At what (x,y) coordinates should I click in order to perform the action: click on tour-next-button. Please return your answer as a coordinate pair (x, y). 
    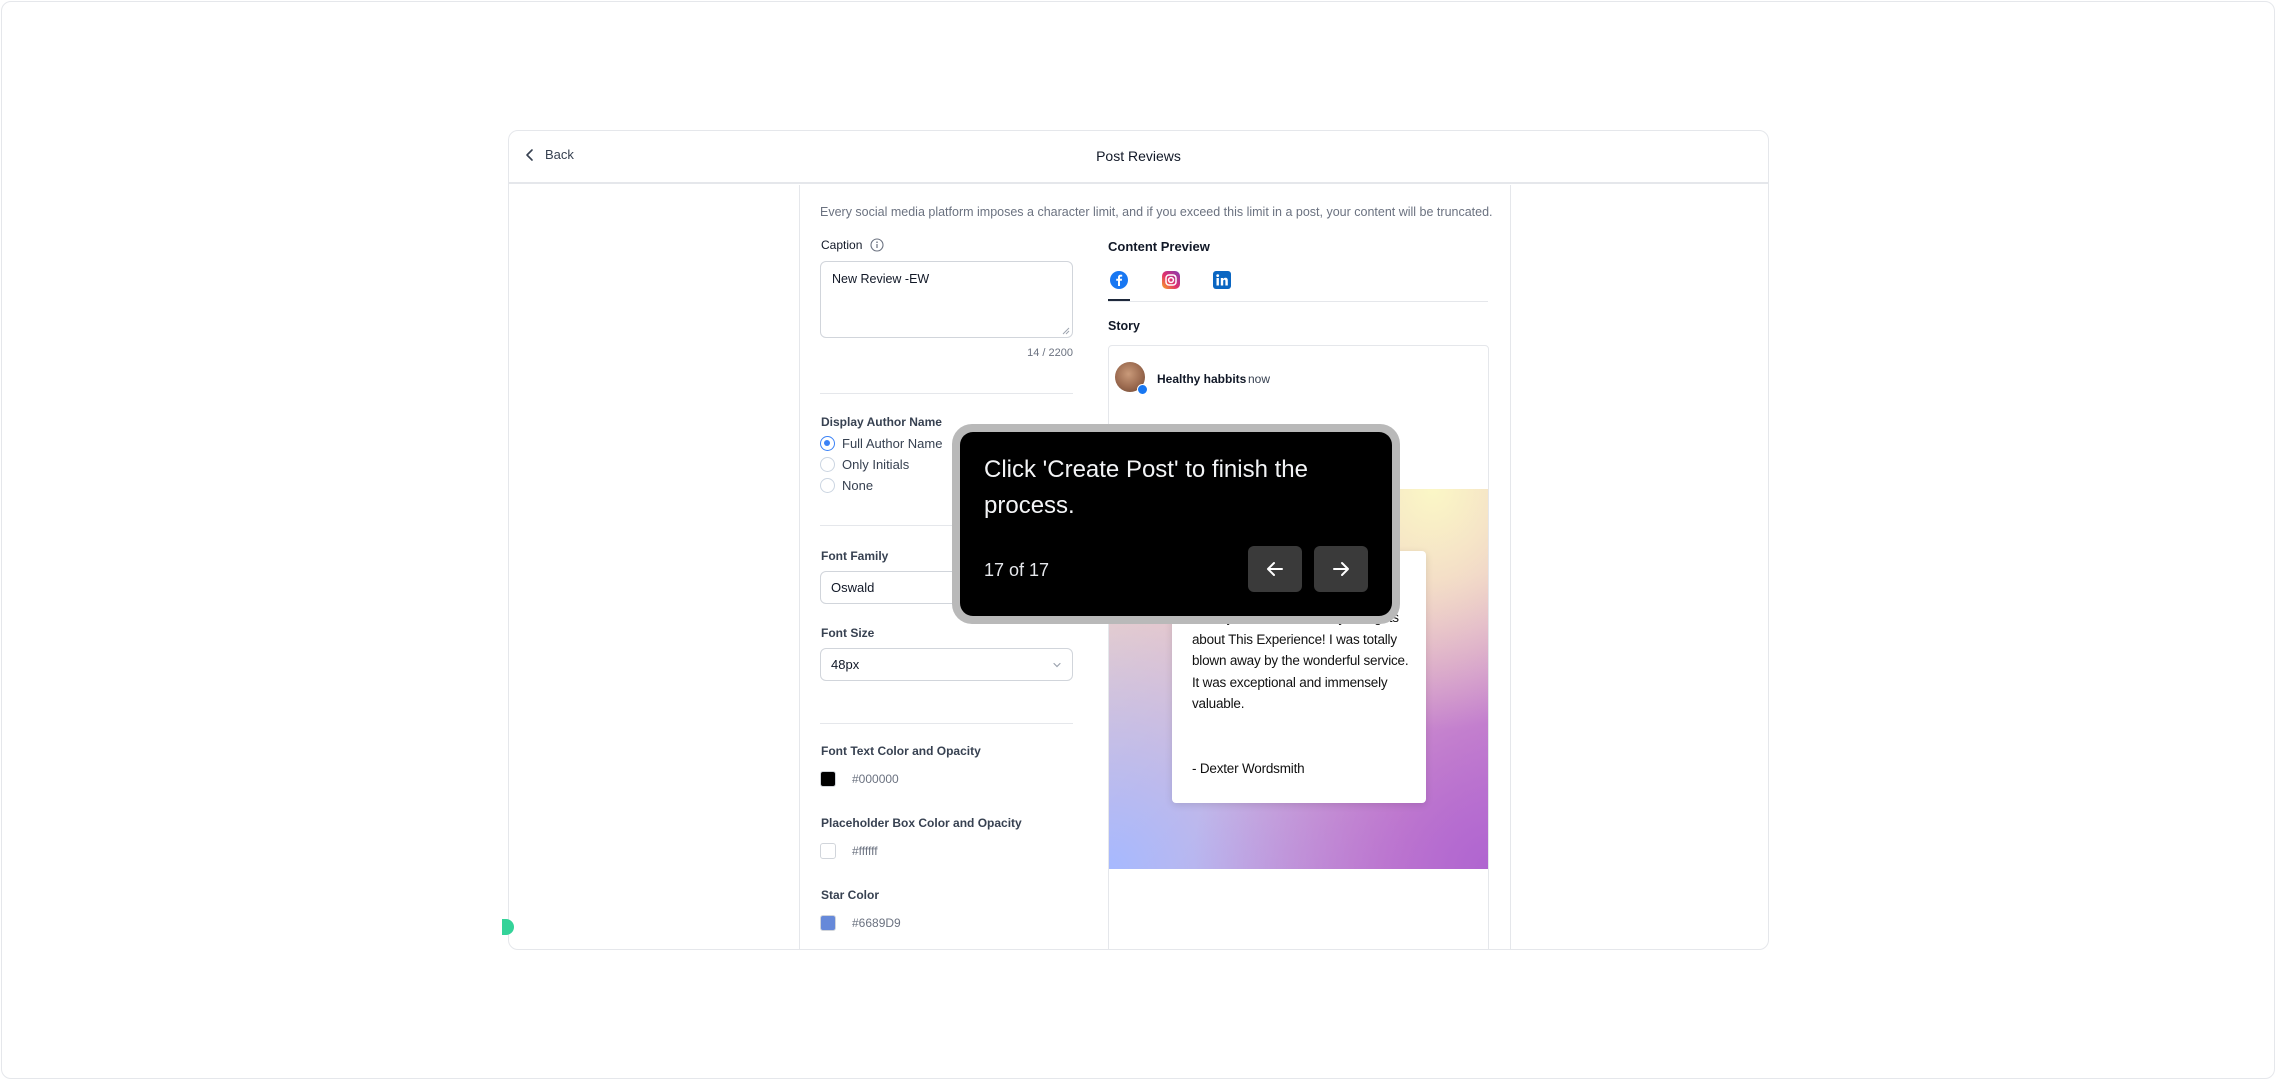
    Looking at the image, I should click on (1341, 569).